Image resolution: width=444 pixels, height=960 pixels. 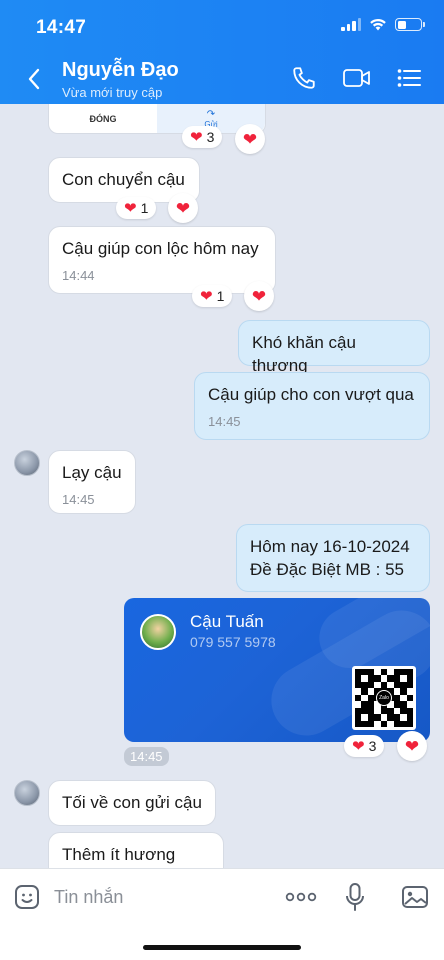 I want to click on message-bubble-outgoing: Khó khăn cậu thương, so click(x=334, y=347).